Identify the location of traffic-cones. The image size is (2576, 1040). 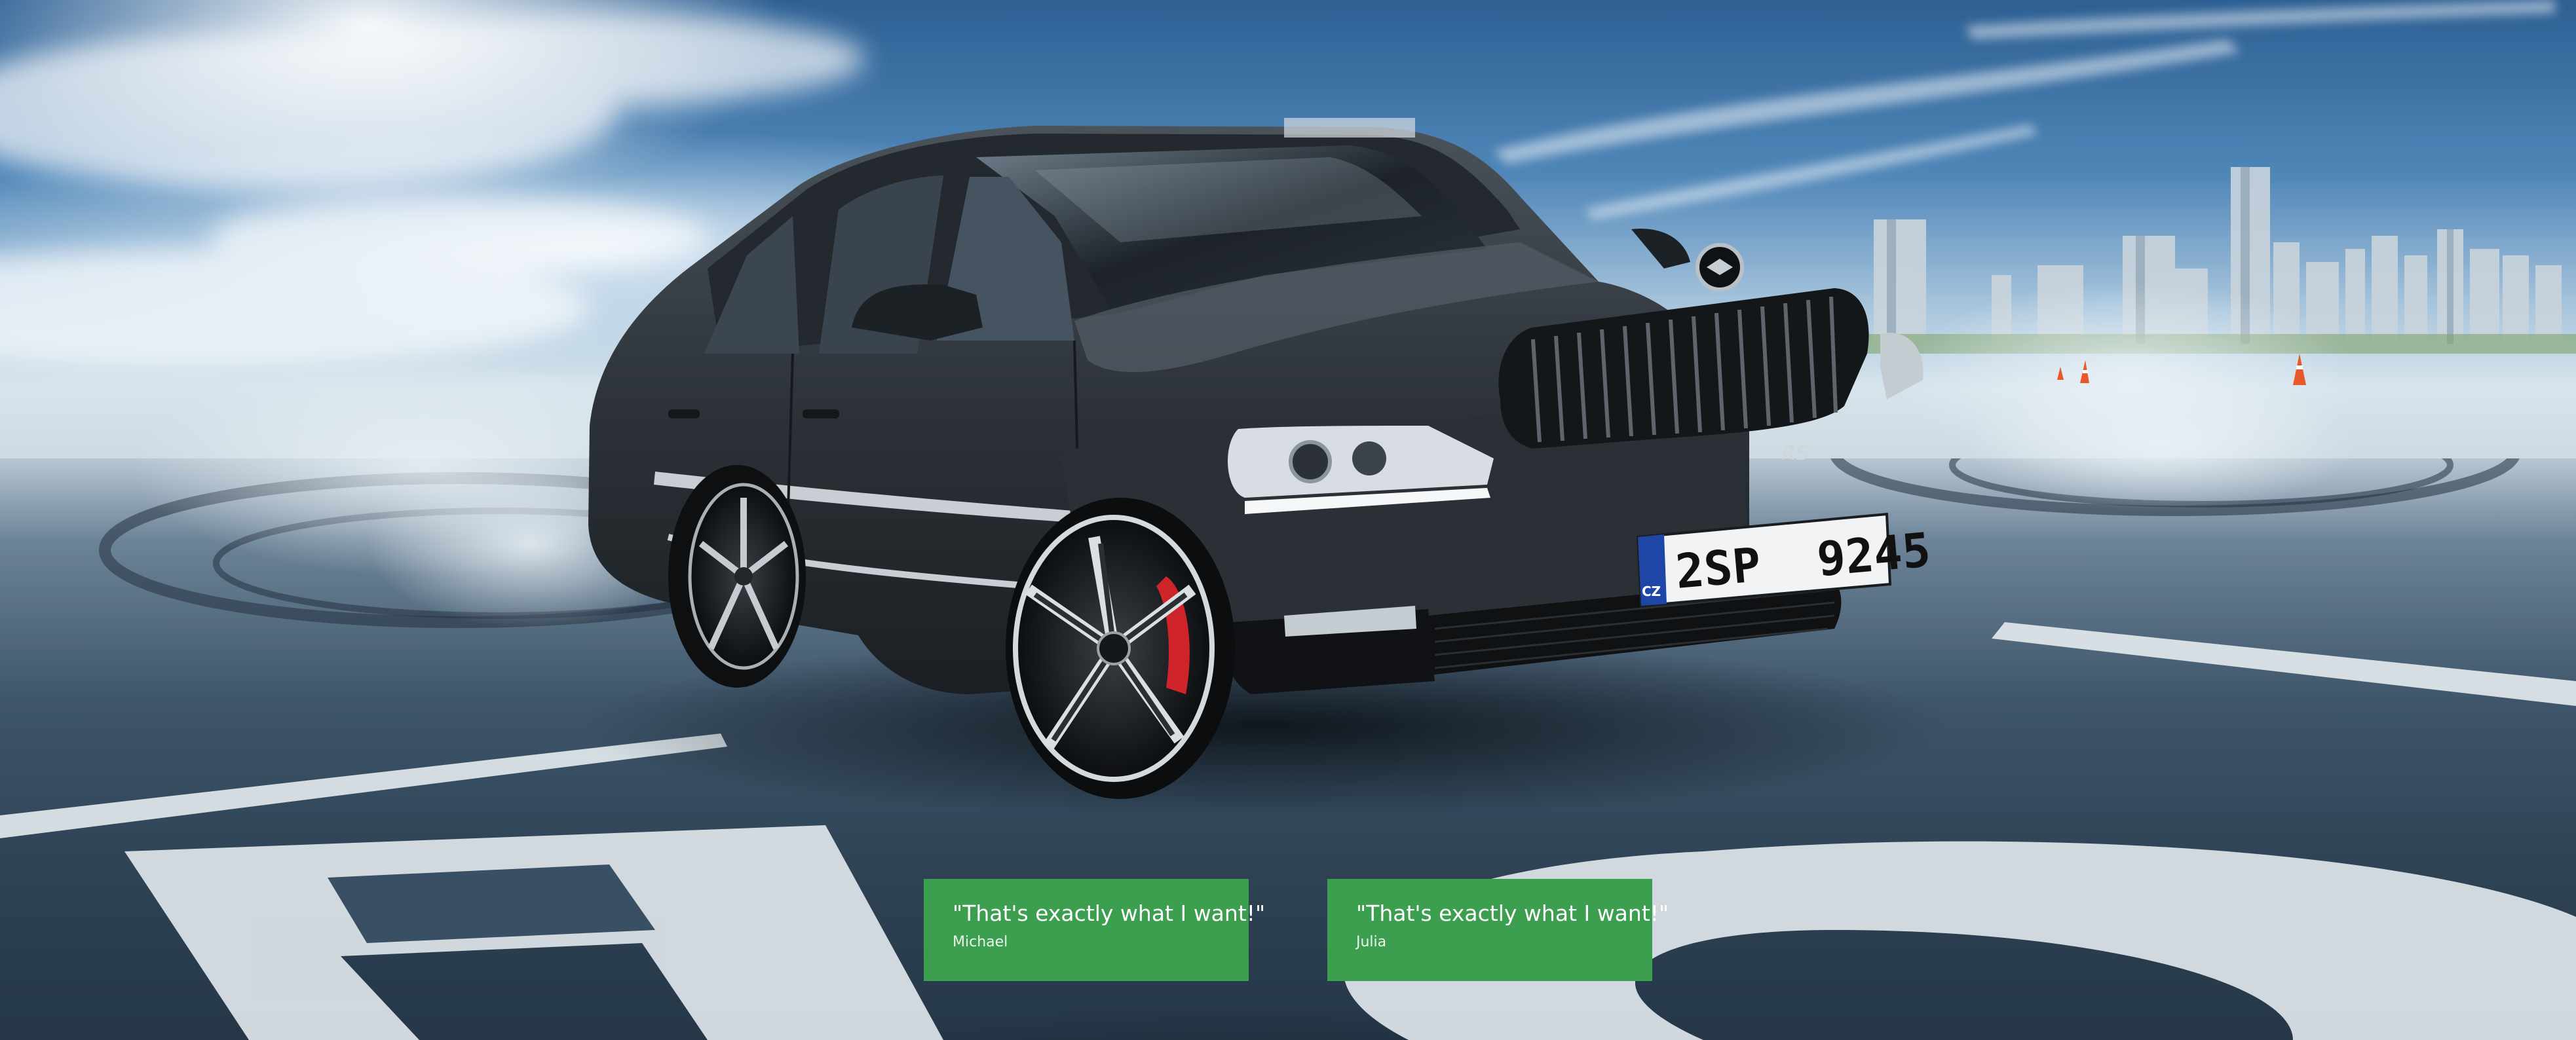
(2181, 369).